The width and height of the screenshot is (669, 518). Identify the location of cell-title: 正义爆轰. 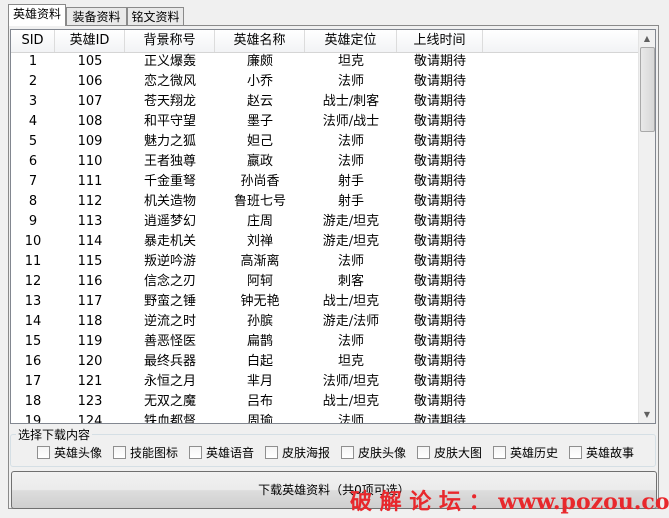
(169, 61).